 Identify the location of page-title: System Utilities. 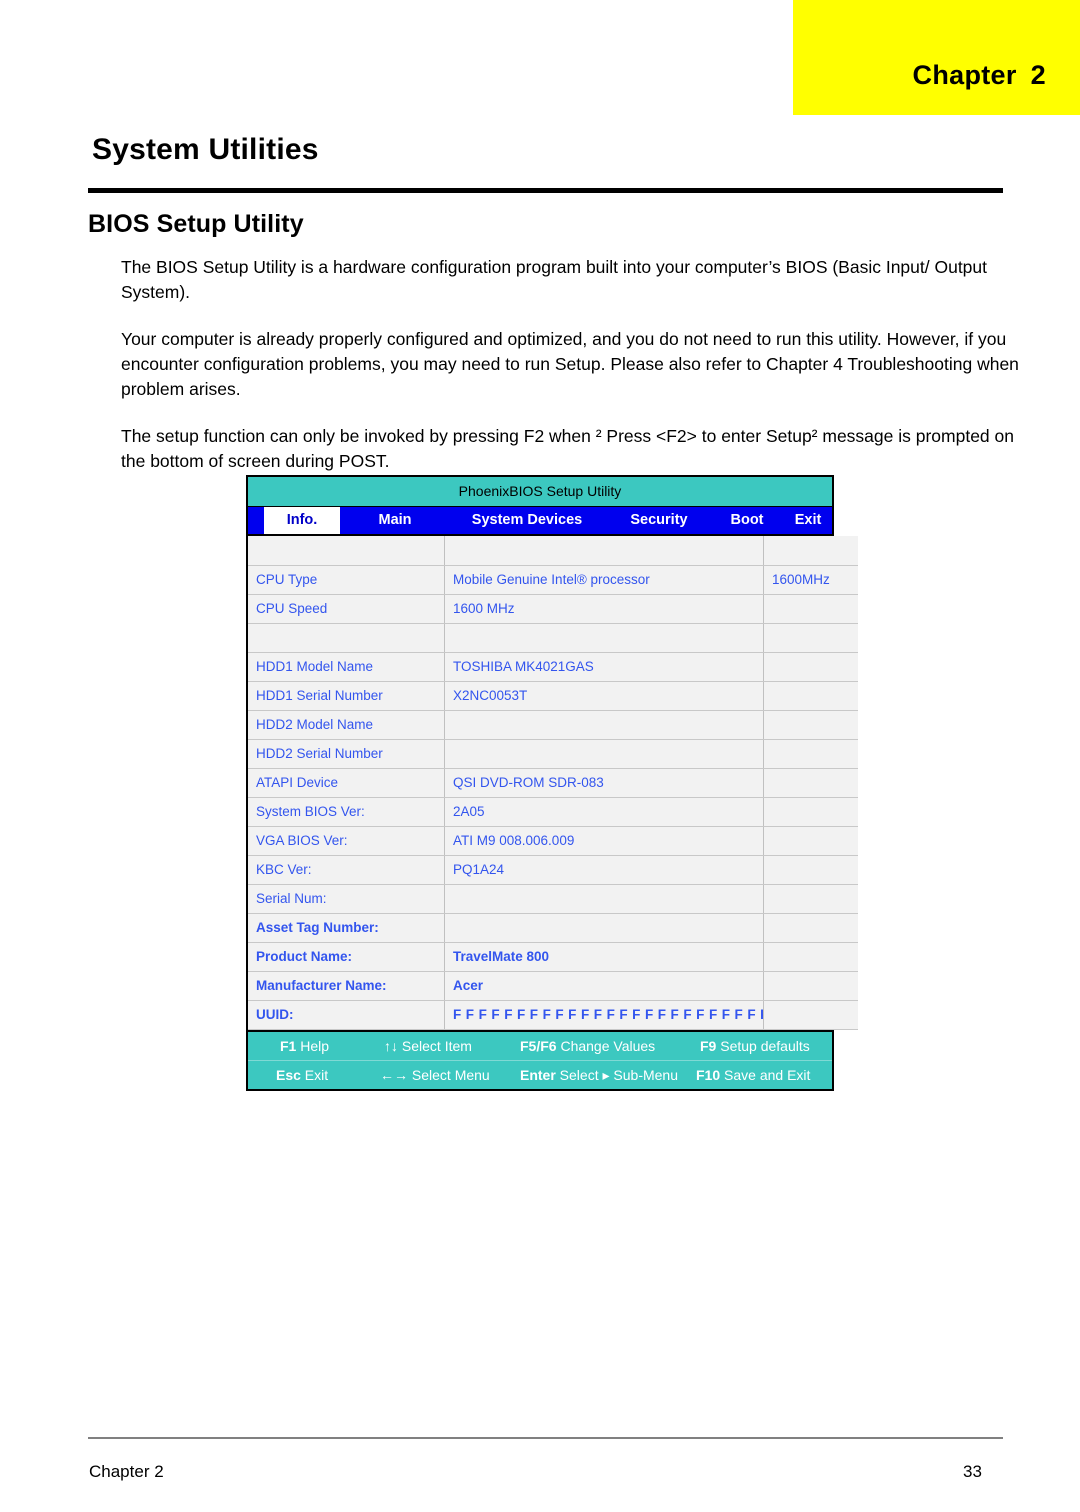
(205, 149).